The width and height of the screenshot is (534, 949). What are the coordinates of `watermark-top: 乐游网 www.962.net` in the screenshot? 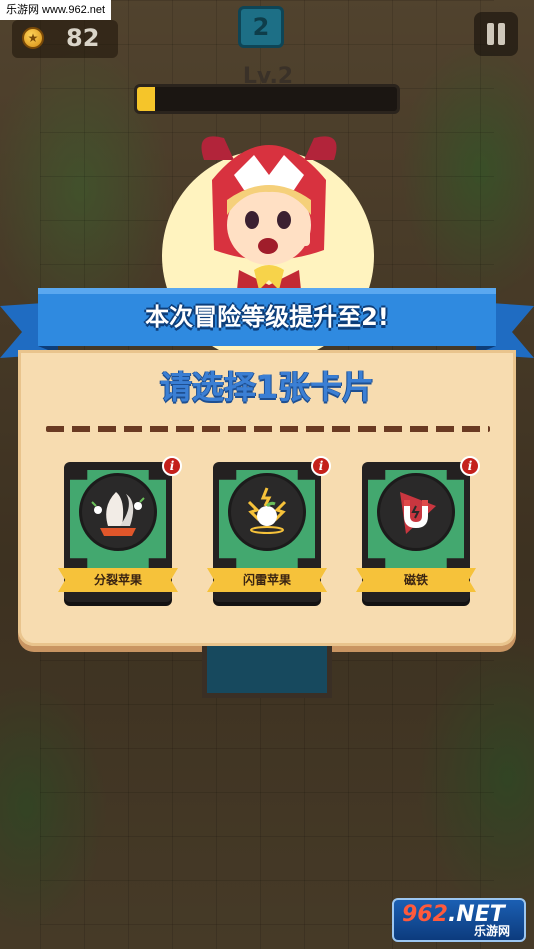 It's located at (56, 10).